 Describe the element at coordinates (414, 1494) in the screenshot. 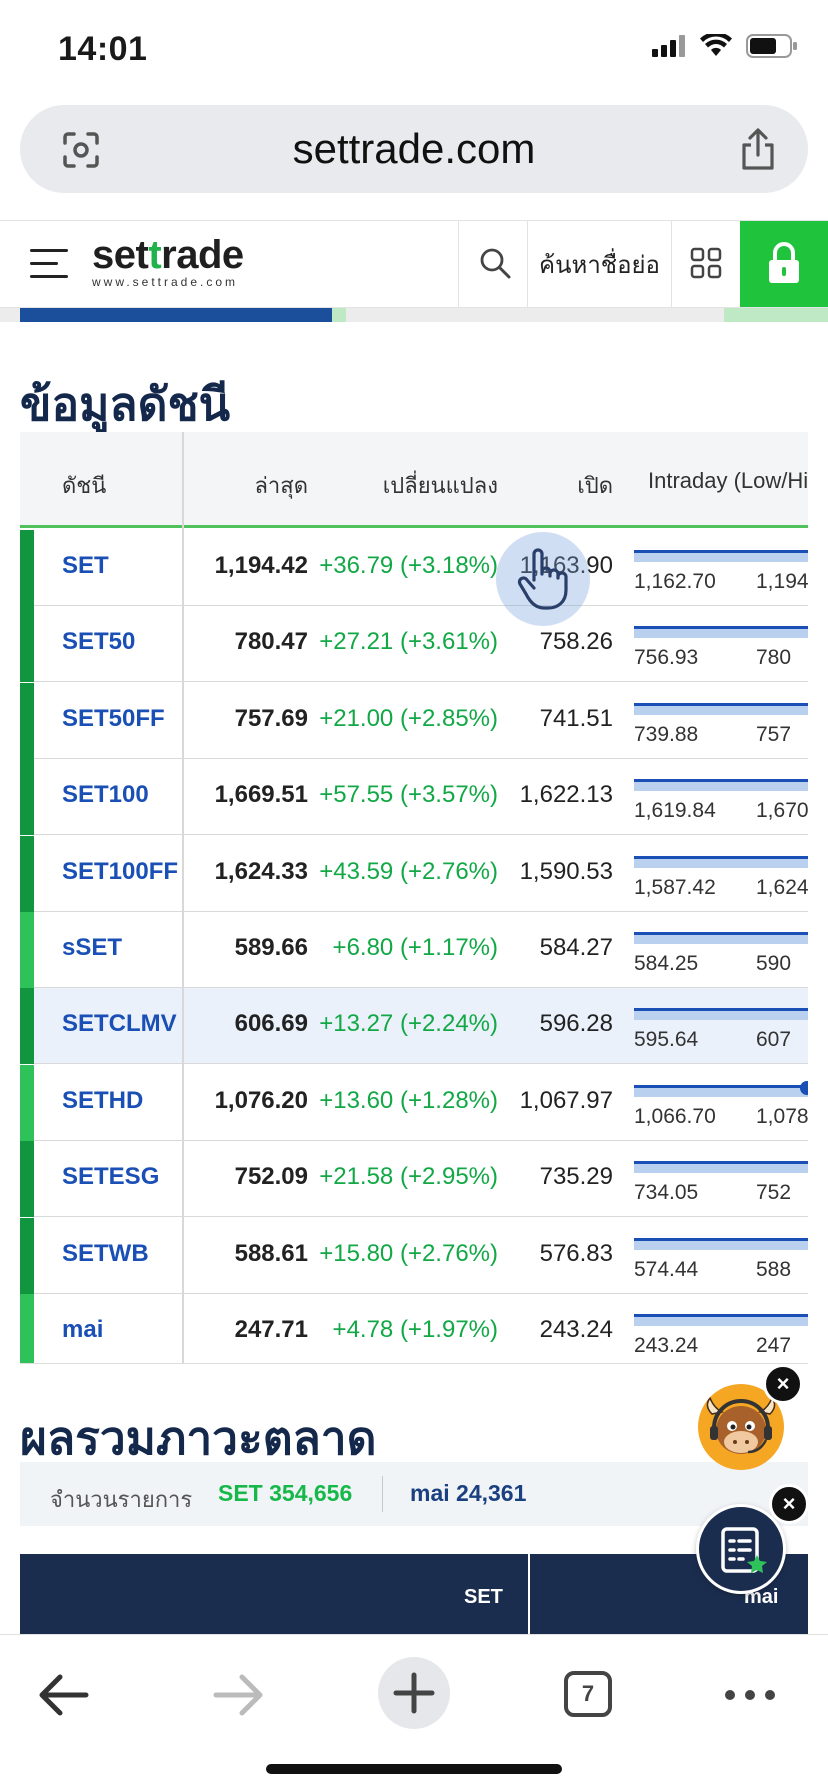

I see `deals-summary: จำนวนรายการ SET 354,656 mai 24,361` at that location.